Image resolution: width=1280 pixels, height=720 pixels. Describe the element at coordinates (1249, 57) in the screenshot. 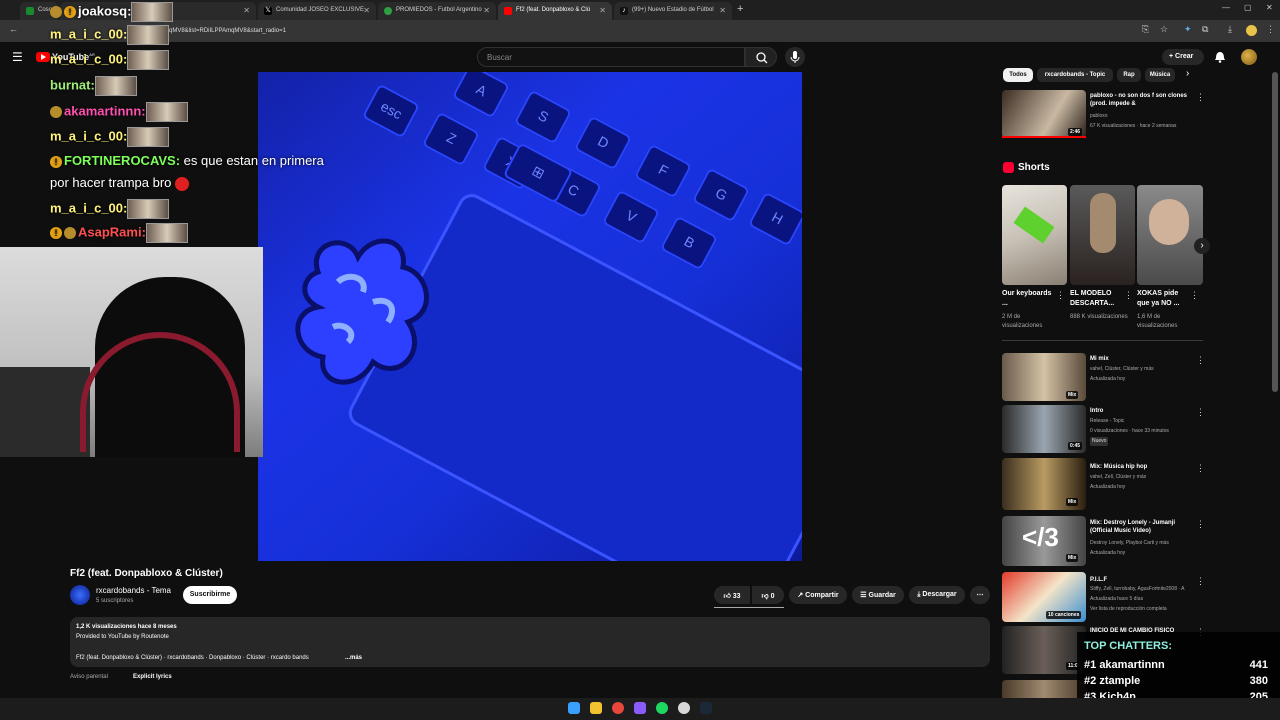

I see `account-avatar` at that location.